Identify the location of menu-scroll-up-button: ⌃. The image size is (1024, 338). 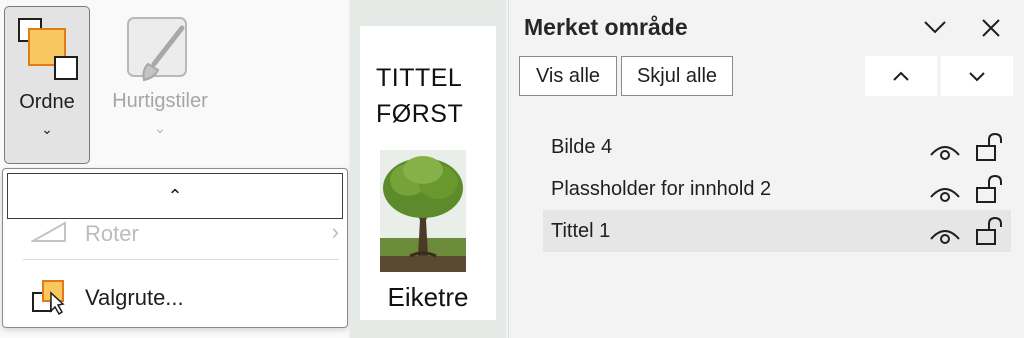
(175, 196).